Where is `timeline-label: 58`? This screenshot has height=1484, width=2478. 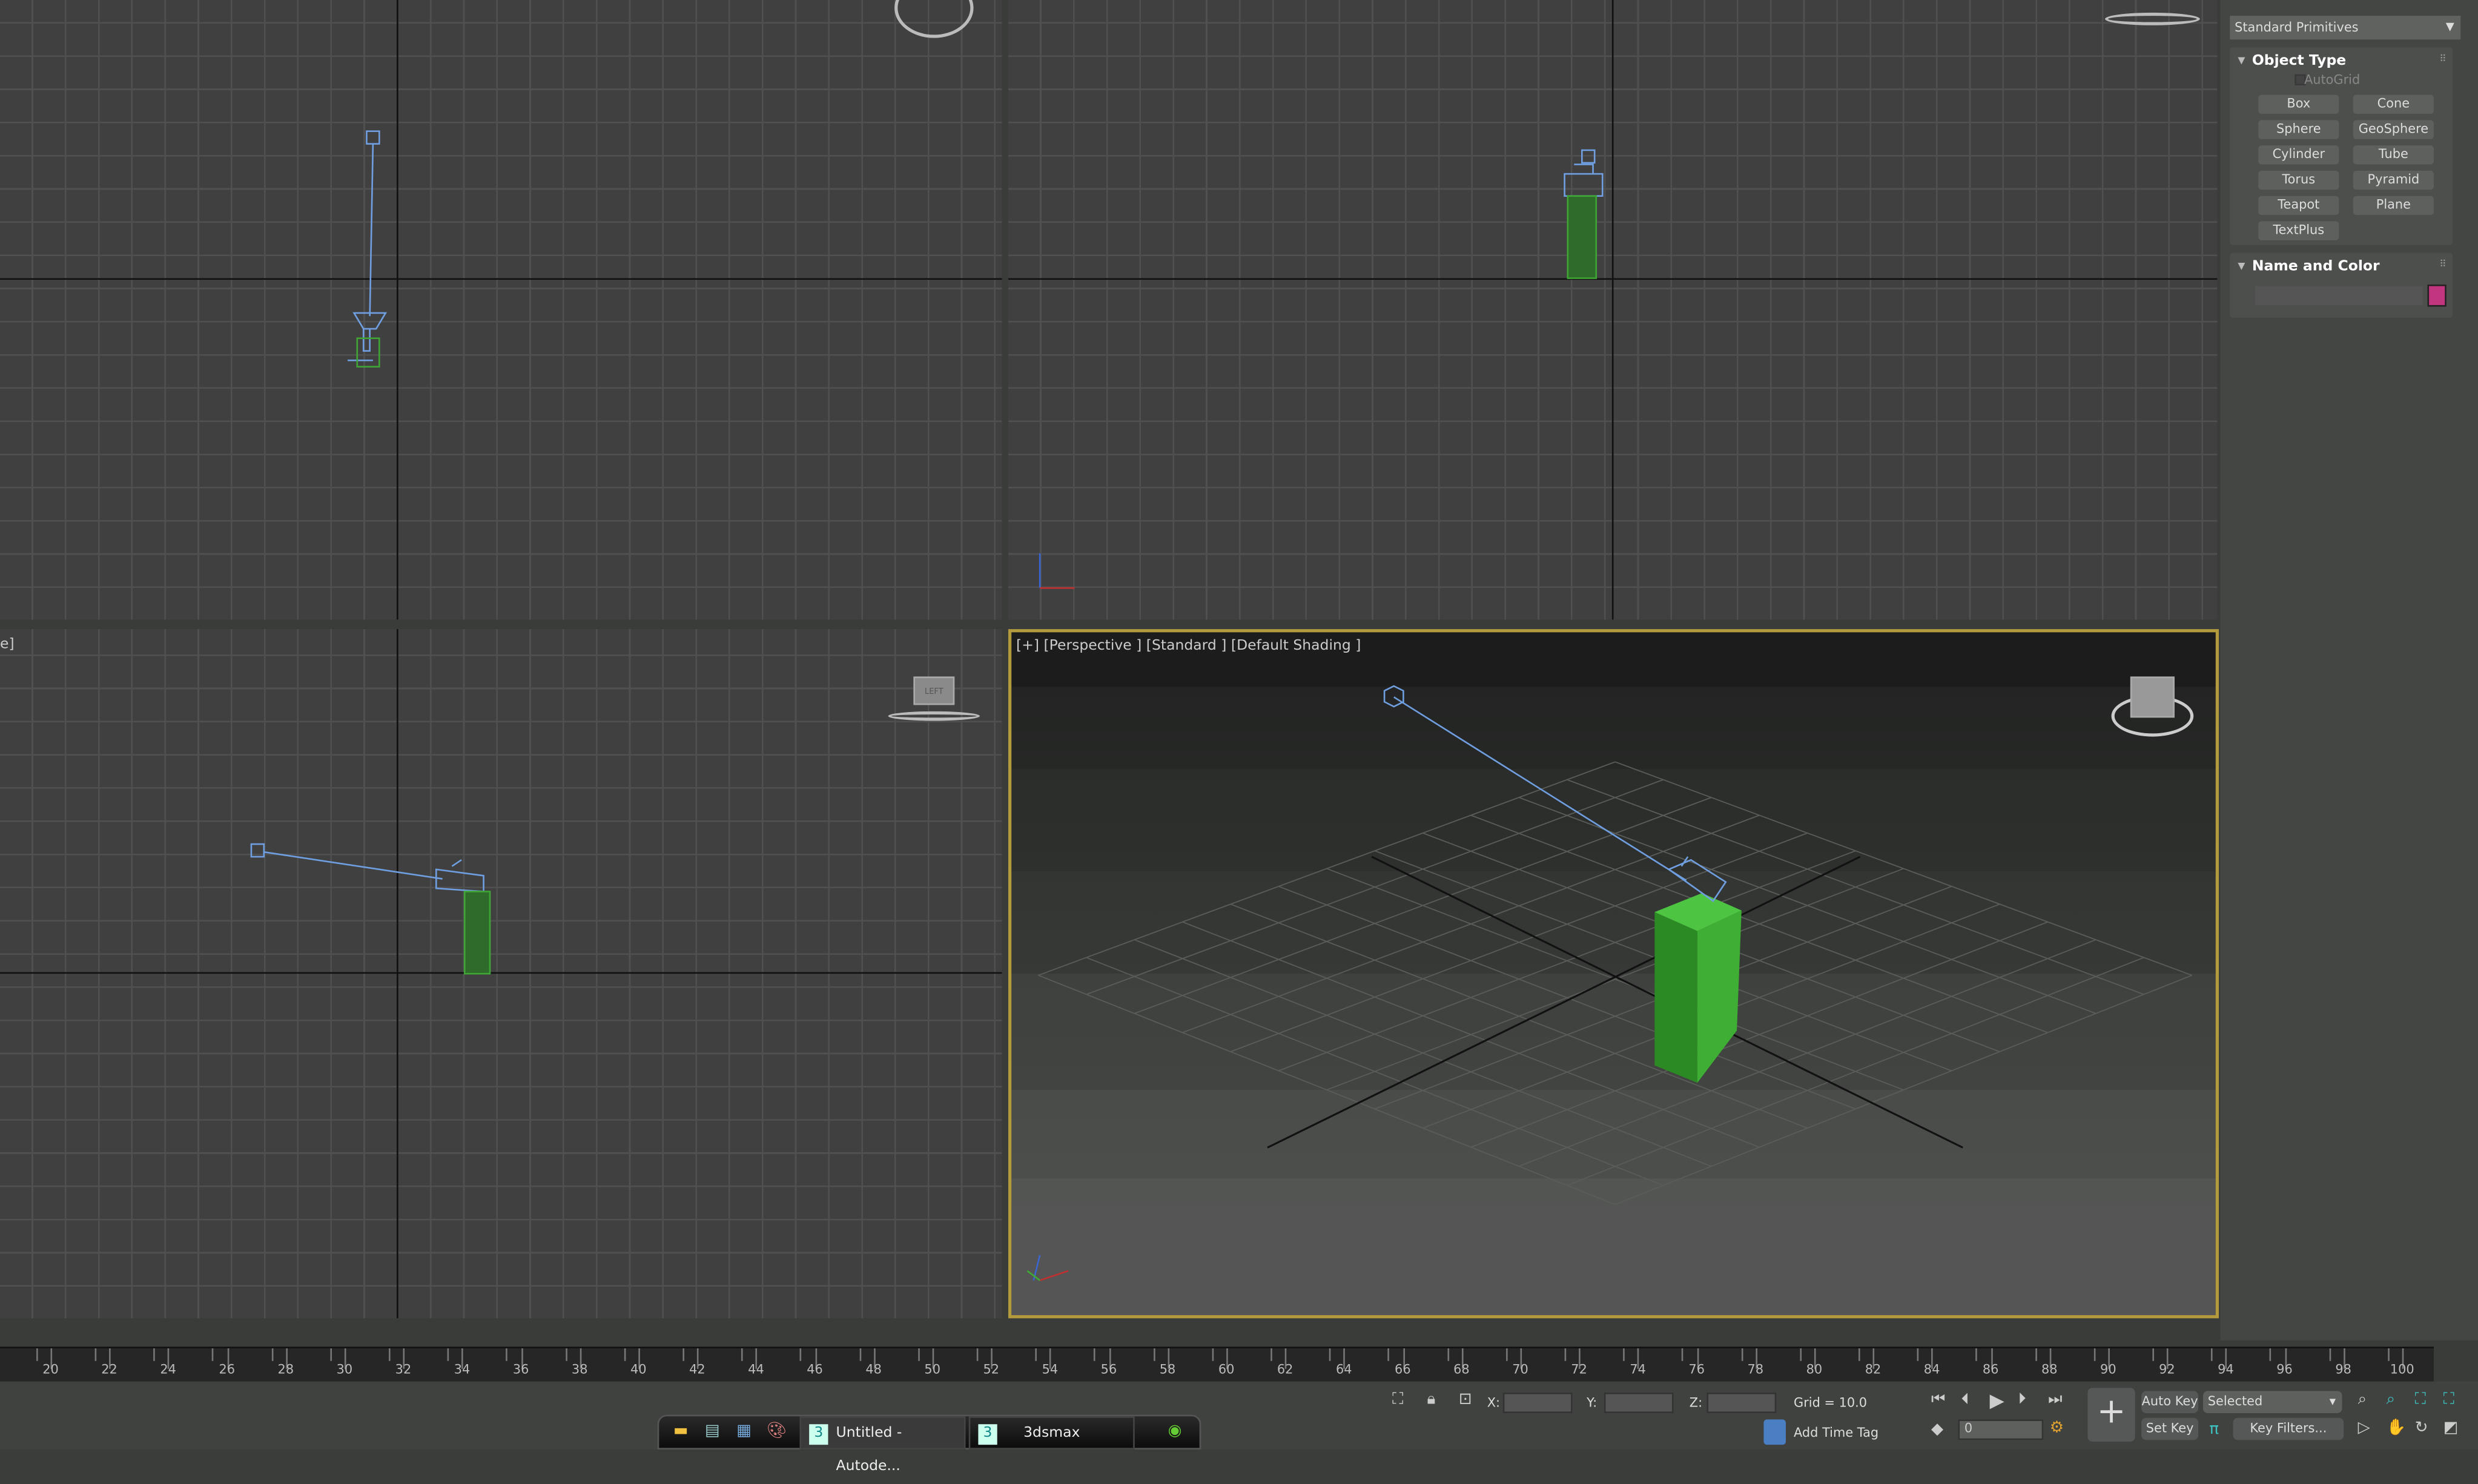 timeline-label: 58 is located at coordinates (1167, 1369).